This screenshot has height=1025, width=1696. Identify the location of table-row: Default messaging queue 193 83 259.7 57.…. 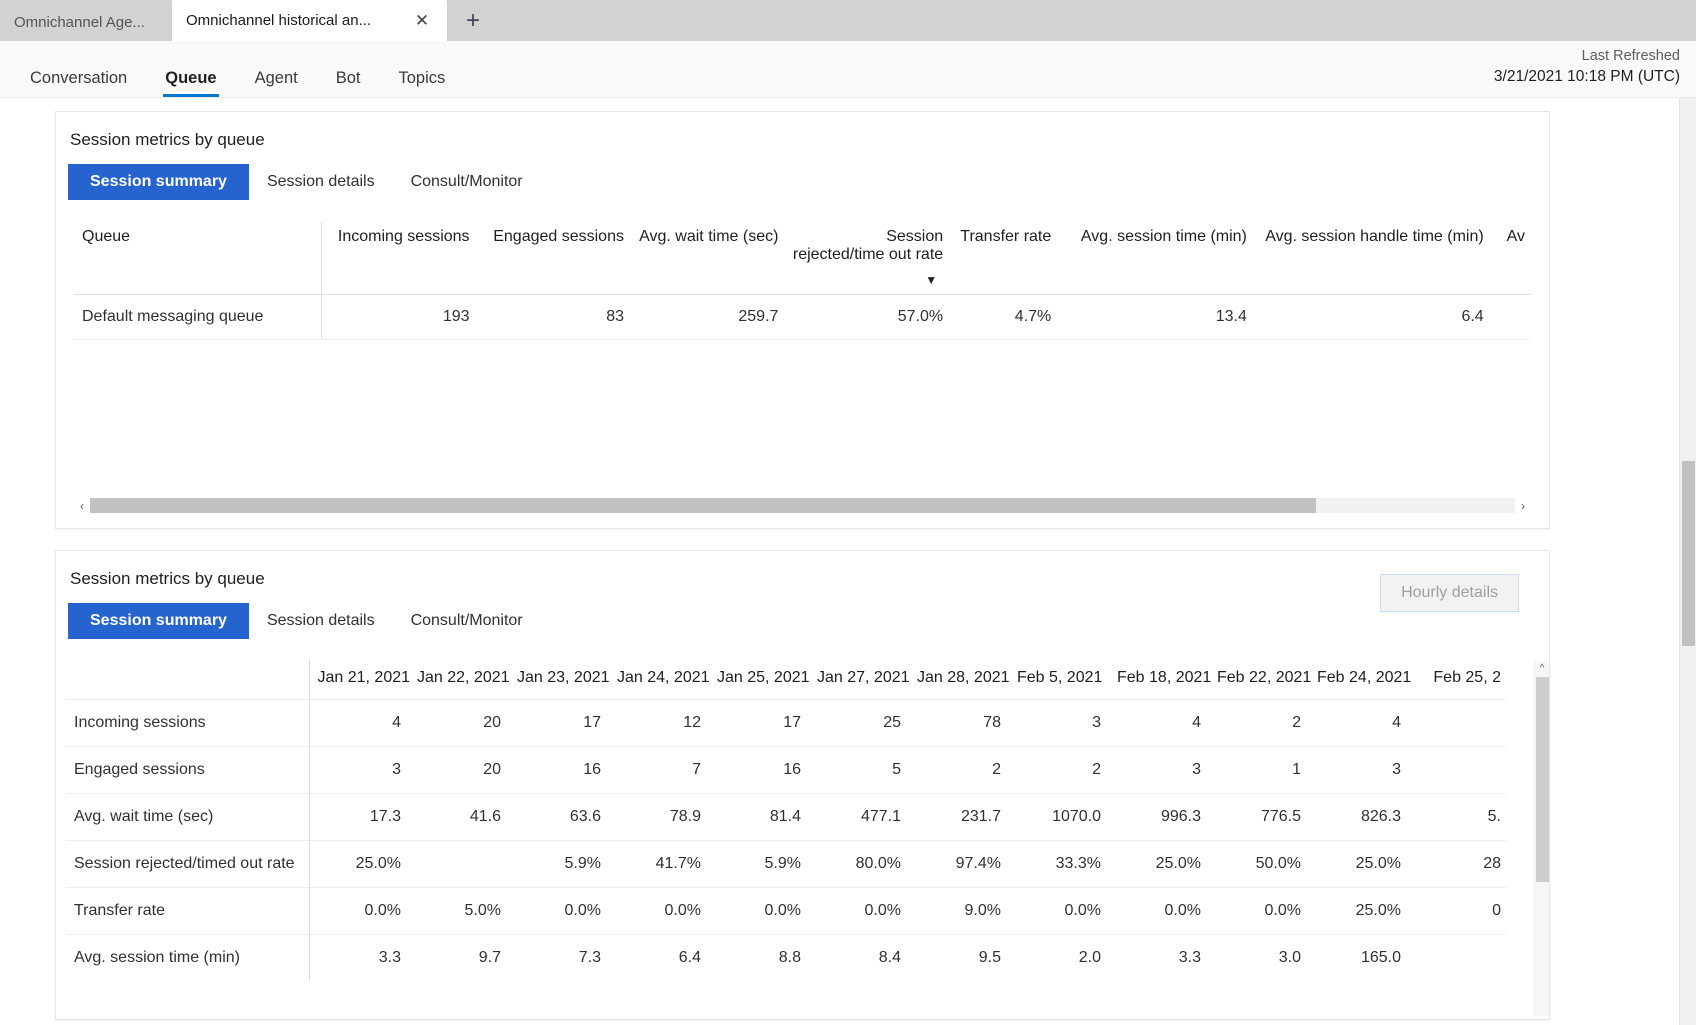
(802, 317).